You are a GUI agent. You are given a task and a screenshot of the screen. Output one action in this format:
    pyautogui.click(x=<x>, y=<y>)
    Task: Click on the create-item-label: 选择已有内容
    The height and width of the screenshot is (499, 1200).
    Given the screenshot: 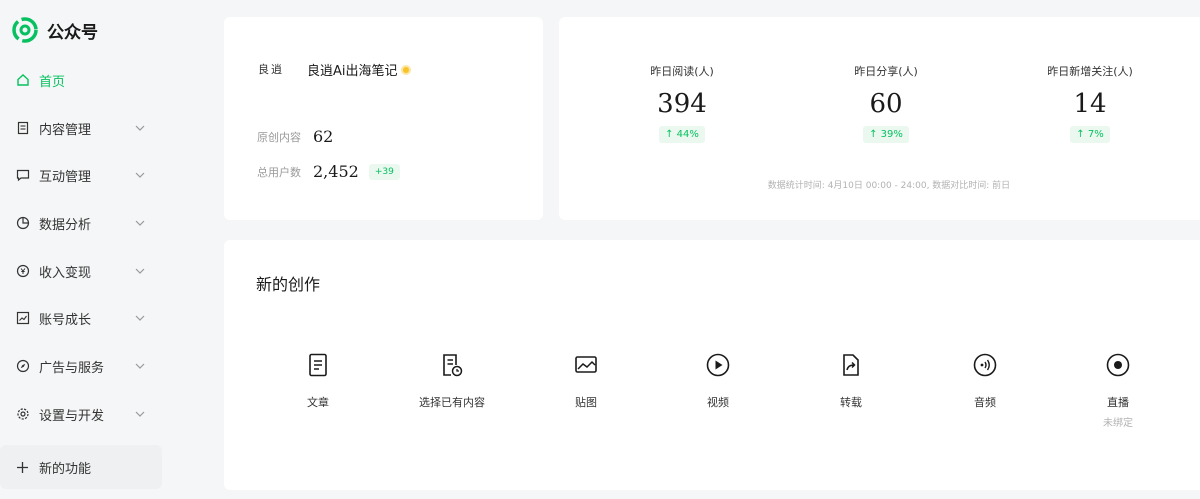 What is the action you would take?
    pyautogui.click(x=452, y=402)
    